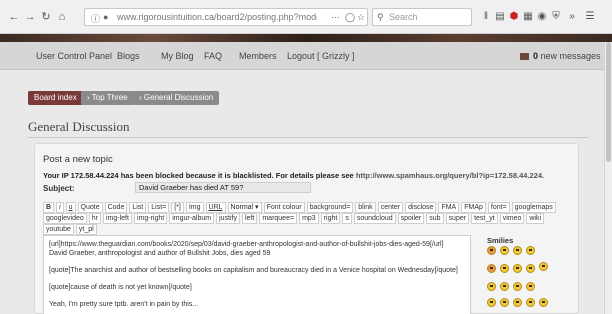 This screenshot has width=612, height=314. I want to click on bbcode-hr-button: hr, so click(94, 218).